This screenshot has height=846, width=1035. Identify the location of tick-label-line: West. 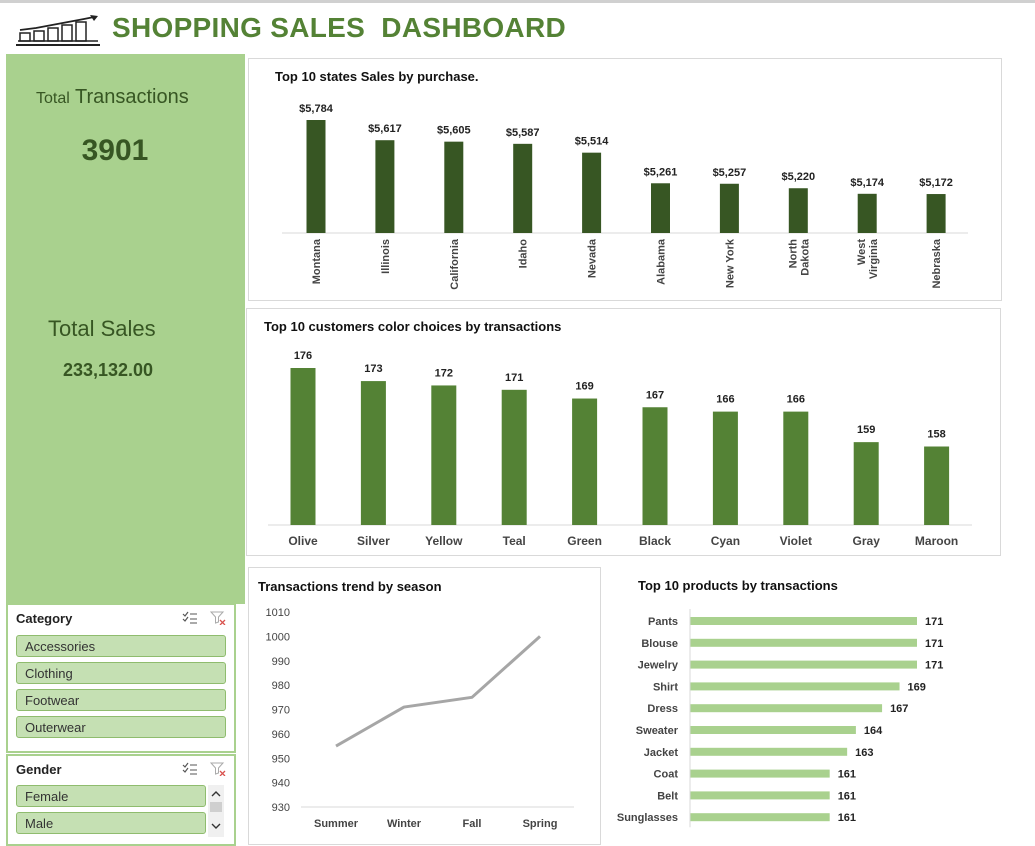
(862, 252).